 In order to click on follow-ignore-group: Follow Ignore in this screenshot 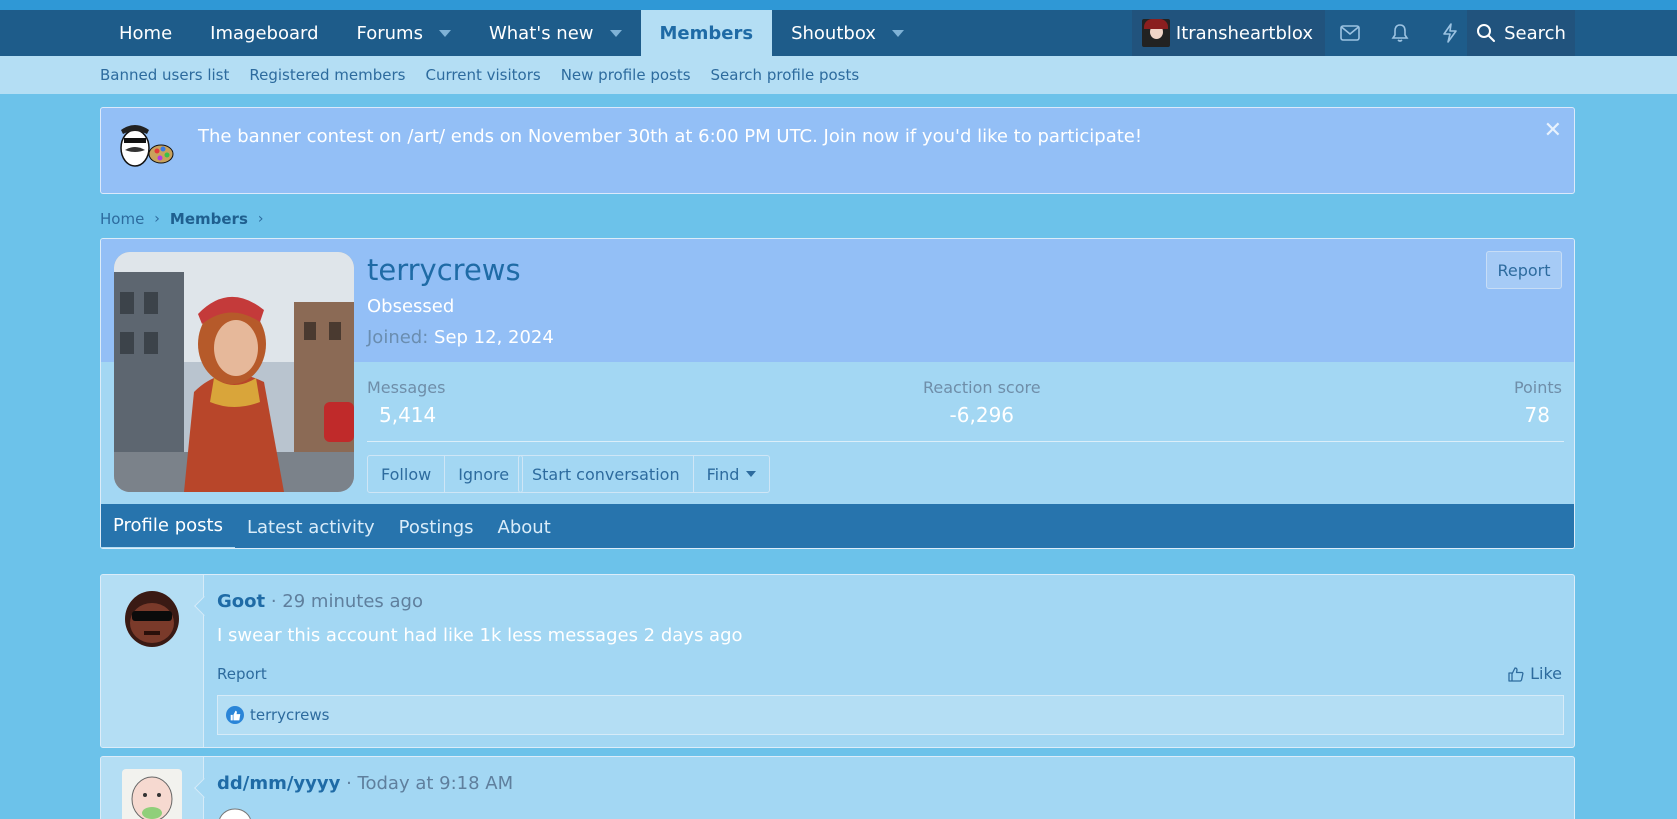, I will do `click(445, 474)`.